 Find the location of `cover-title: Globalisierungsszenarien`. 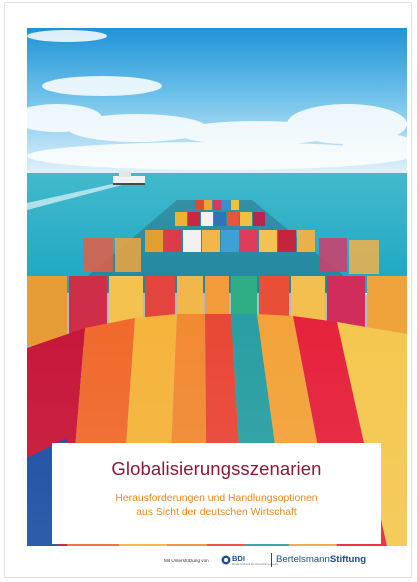

cover-title: Globalisierungsszenarien is located at coordinates (216, 468).